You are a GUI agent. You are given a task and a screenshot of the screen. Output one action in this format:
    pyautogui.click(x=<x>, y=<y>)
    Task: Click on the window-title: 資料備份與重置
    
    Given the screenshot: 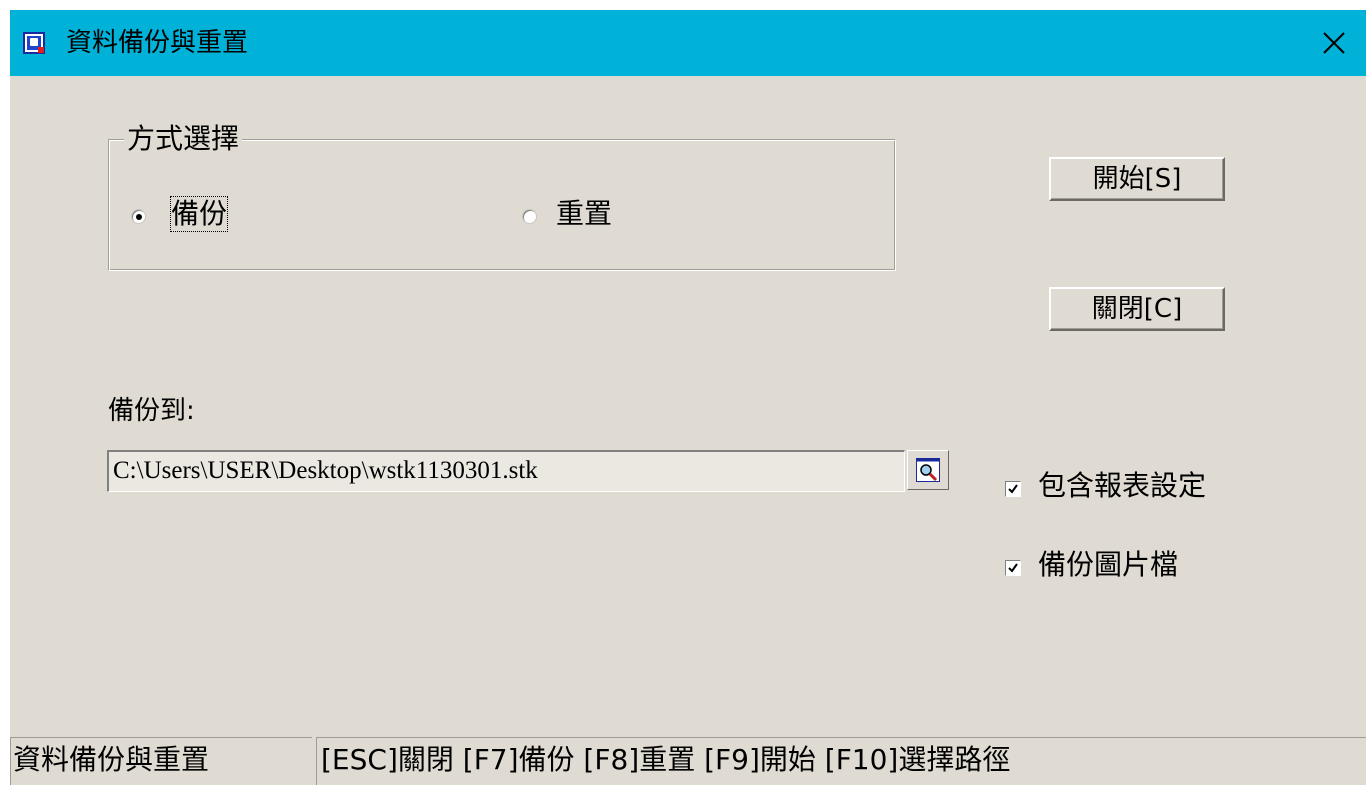 What is the action you would take?
    pyautogui.click(x=157, y=43)
    